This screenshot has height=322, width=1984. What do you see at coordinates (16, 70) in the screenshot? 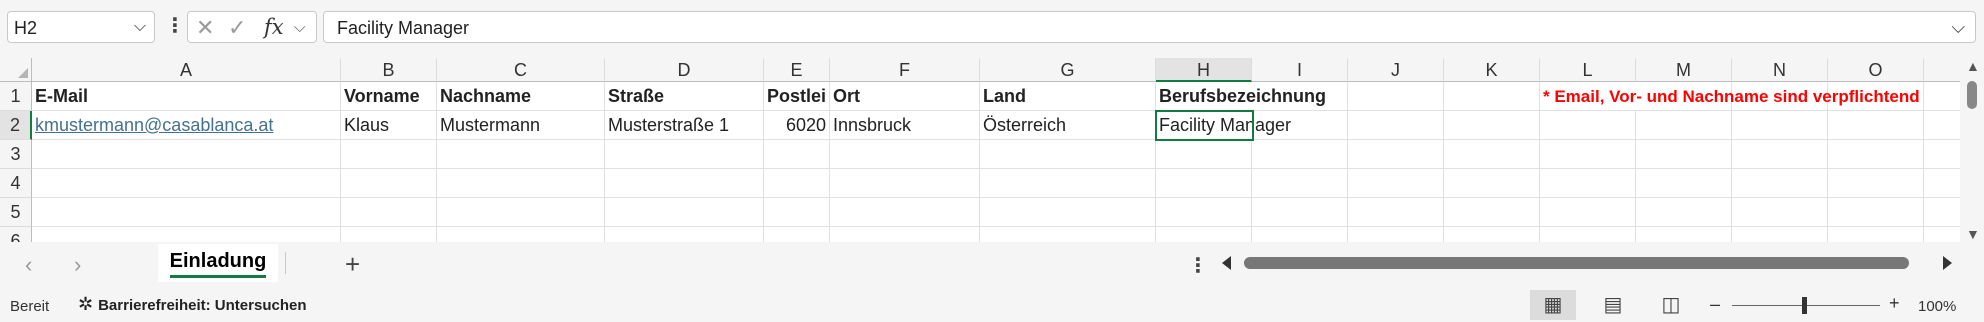
I see `select-all-button` at bounding box center [16, 70].